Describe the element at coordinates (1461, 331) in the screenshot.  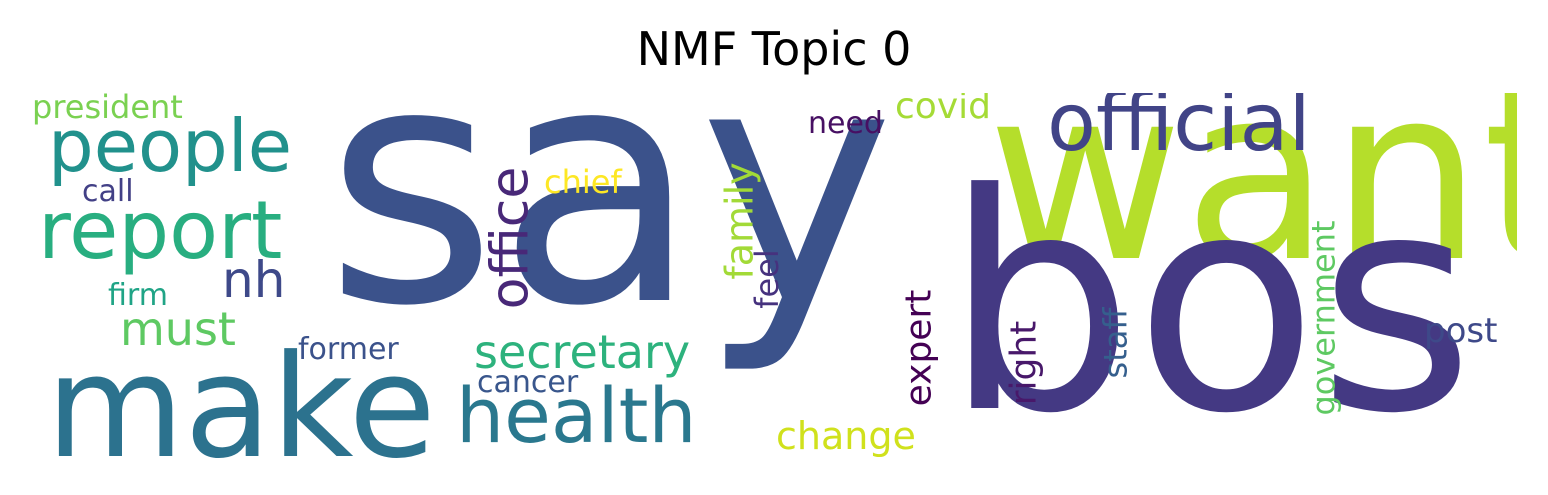
I see `word-post: post` at that location.